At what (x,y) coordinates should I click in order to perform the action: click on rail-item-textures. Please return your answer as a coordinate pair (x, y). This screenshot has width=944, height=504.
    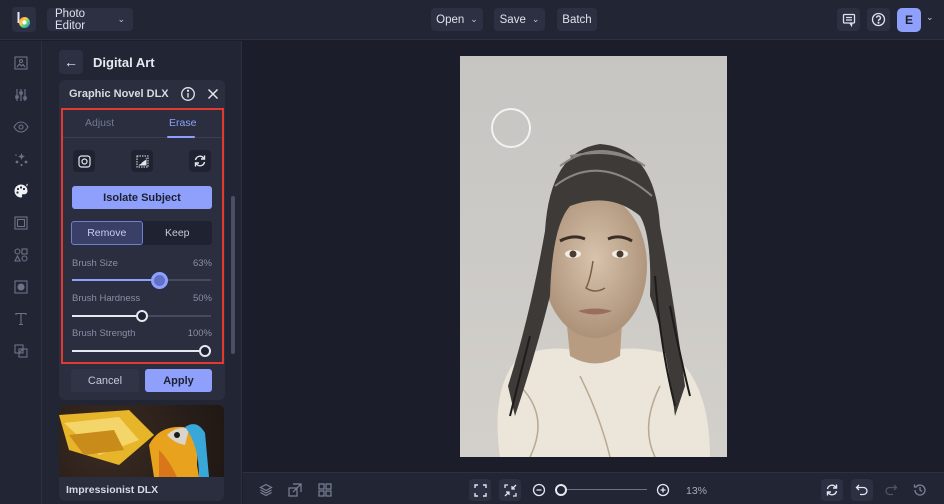
    Looking at the image, I should click on (21, 287).